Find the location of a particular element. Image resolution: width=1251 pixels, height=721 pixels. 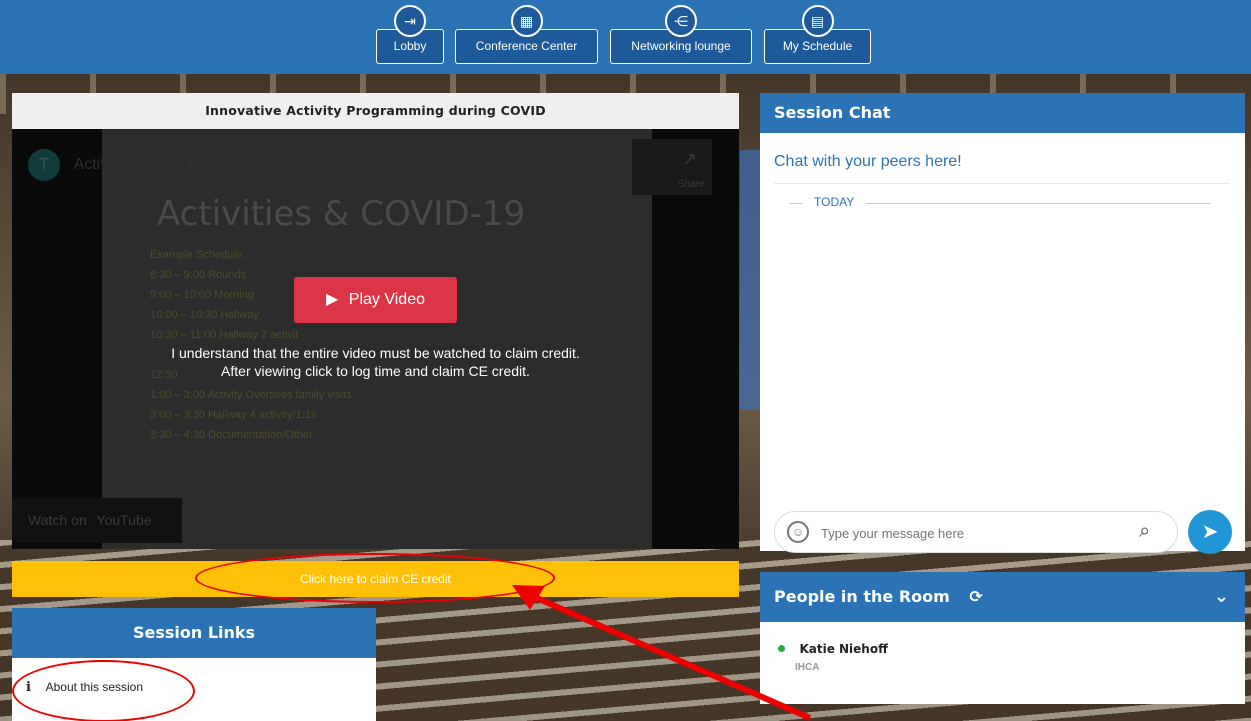

annotation-arrow-shaft is located at coordinates (670, 656).